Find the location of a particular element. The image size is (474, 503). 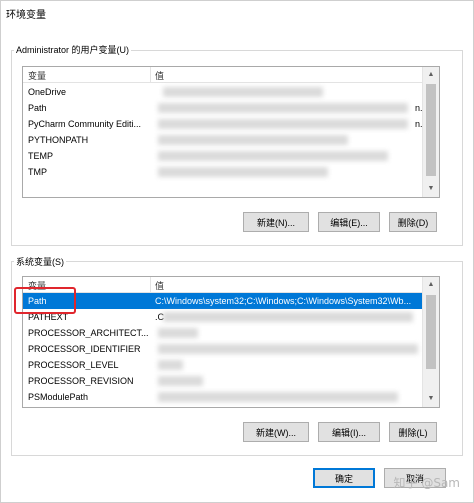

row-name: TMP is located at coordinates (37, 172).